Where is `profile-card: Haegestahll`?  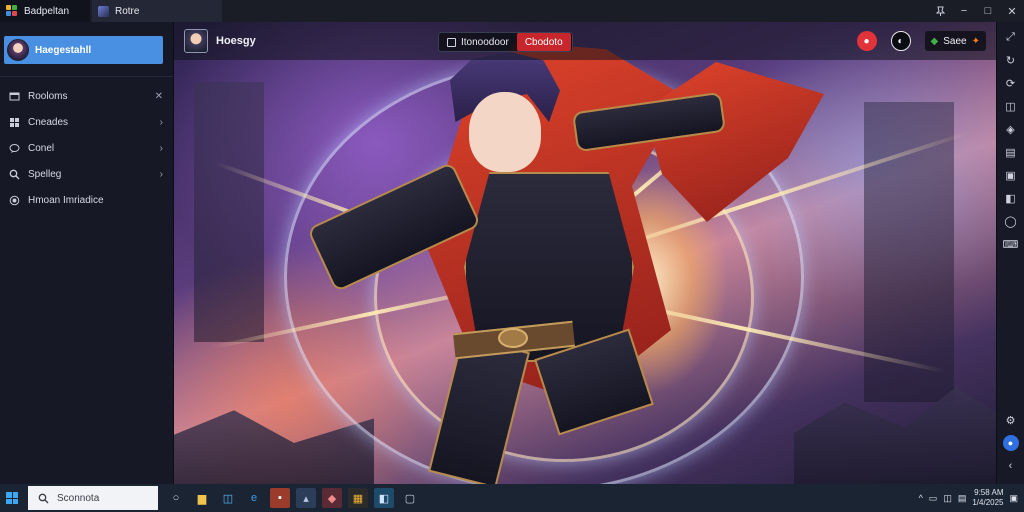
profile-card: Haegestahll is located at coordinates (83, 50).